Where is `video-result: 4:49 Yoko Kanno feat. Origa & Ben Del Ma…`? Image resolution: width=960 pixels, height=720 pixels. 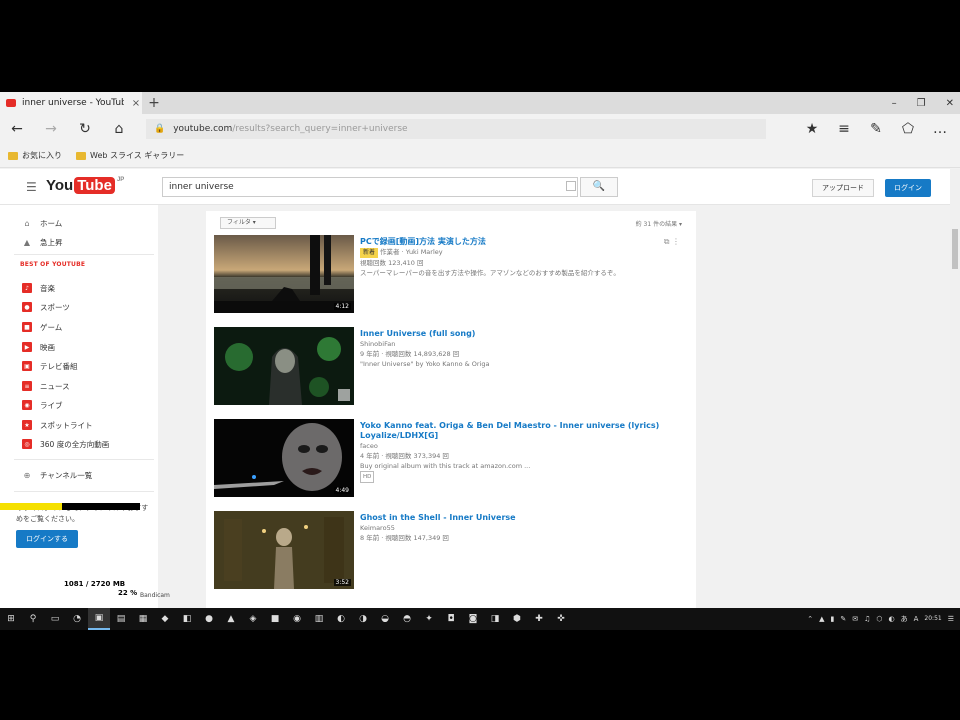
video-result: 4:49 Yoko Kanno feat. Origa & Ben Del Ma… is located at coordinates (449, 459).